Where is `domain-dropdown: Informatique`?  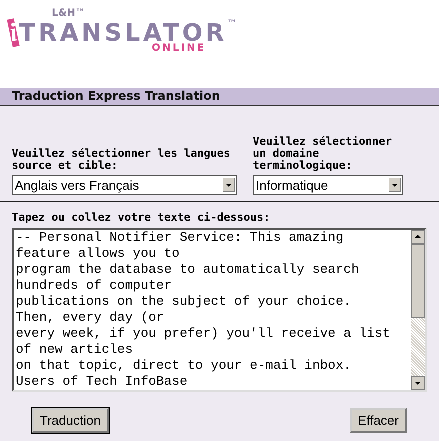
domain-dropdown: Informatique is located at coordinates (328, 185).